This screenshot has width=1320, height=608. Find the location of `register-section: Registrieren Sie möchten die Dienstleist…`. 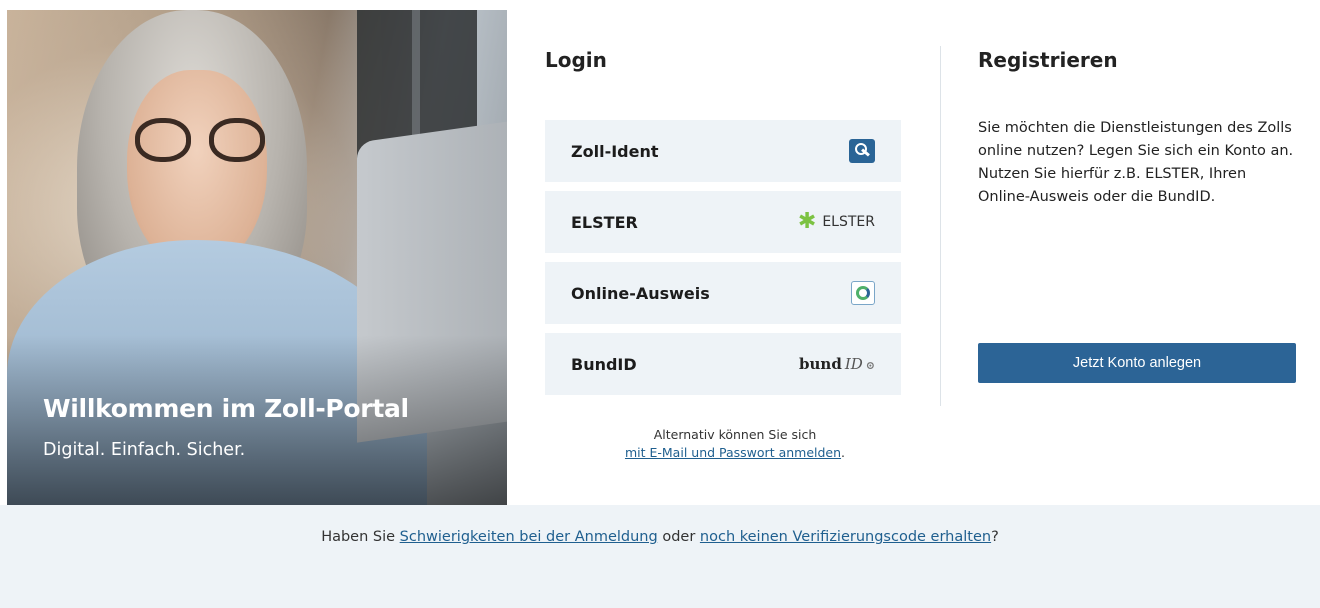

register-section: Registrieren Sie möchten die Dienstleist… is located at coordinates (1138, 126).